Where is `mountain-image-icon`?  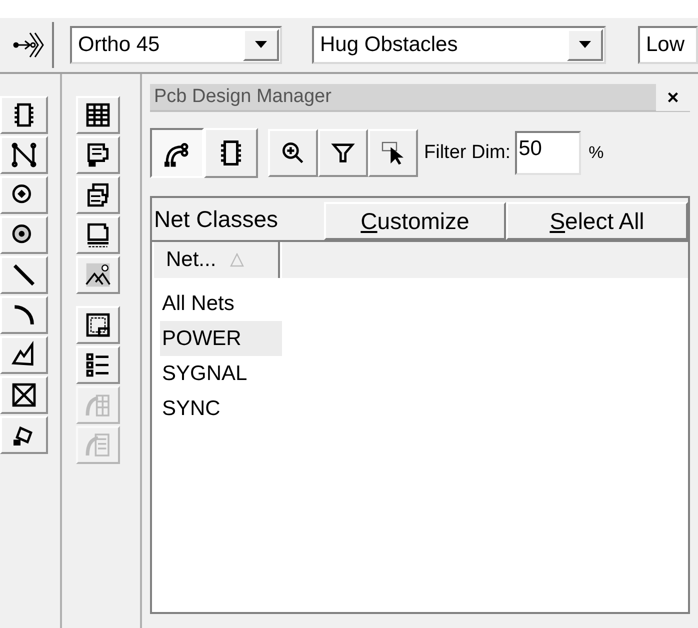
mountain-image-icon is located at coordinates (98, 275).